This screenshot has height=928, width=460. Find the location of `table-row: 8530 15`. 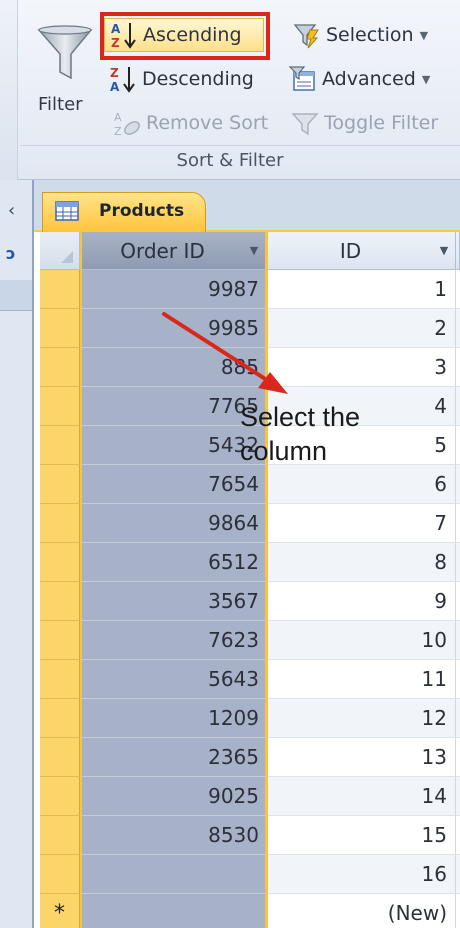

table-row: 8530 15 is located at coordinates (250, 835).